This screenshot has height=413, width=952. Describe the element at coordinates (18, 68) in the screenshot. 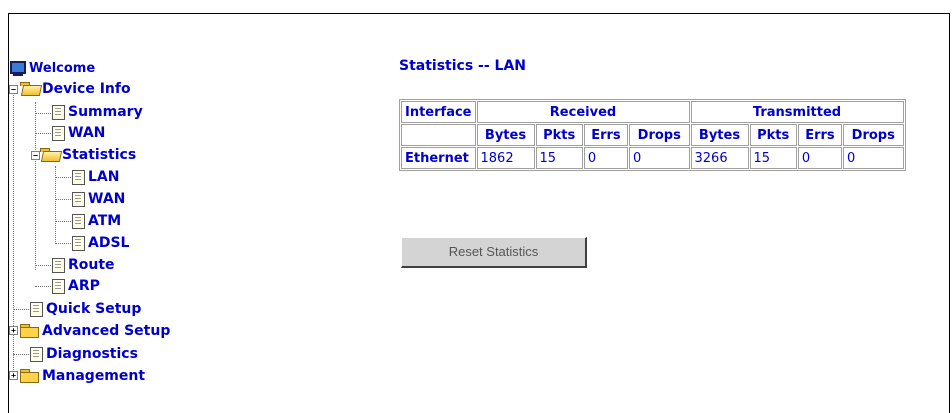

I see `monitor-icon` at that location.